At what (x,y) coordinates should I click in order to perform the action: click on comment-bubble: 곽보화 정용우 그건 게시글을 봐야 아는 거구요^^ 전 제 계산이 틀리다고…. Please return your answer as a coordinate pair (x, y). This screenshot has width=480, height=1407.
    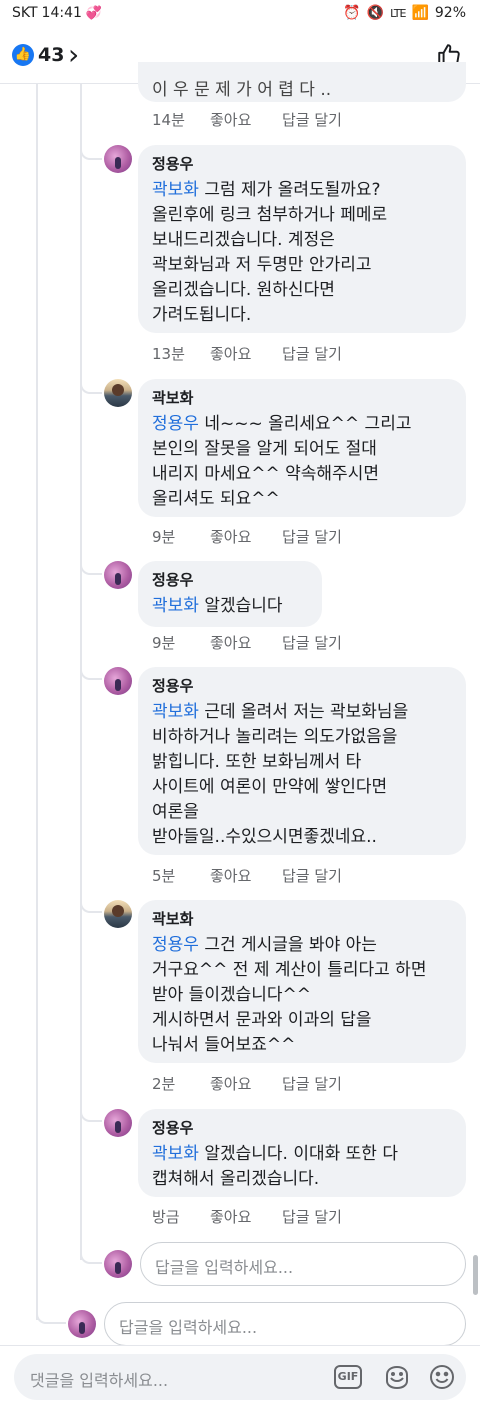
    Looking at the image, I should click on (302, 981).